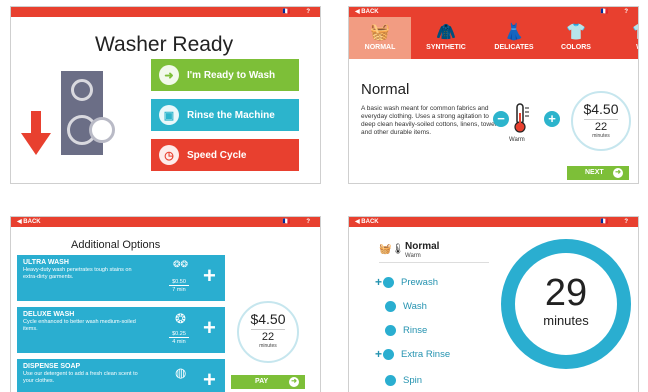  What do you see at coordinates (521, 118) in the screenshot?
I see `thermometer-icon` at bounding box center [521, 118].